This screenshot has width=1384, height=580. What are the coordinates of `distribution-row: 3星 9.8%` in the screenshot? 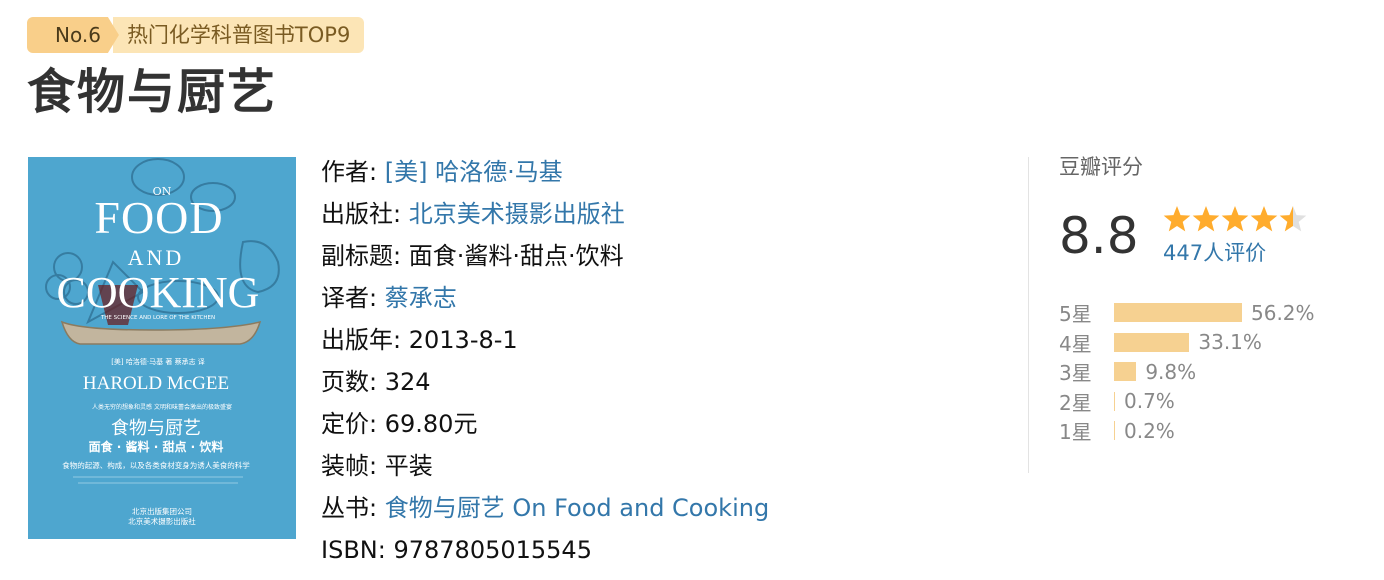 It's located at (1187, 372).